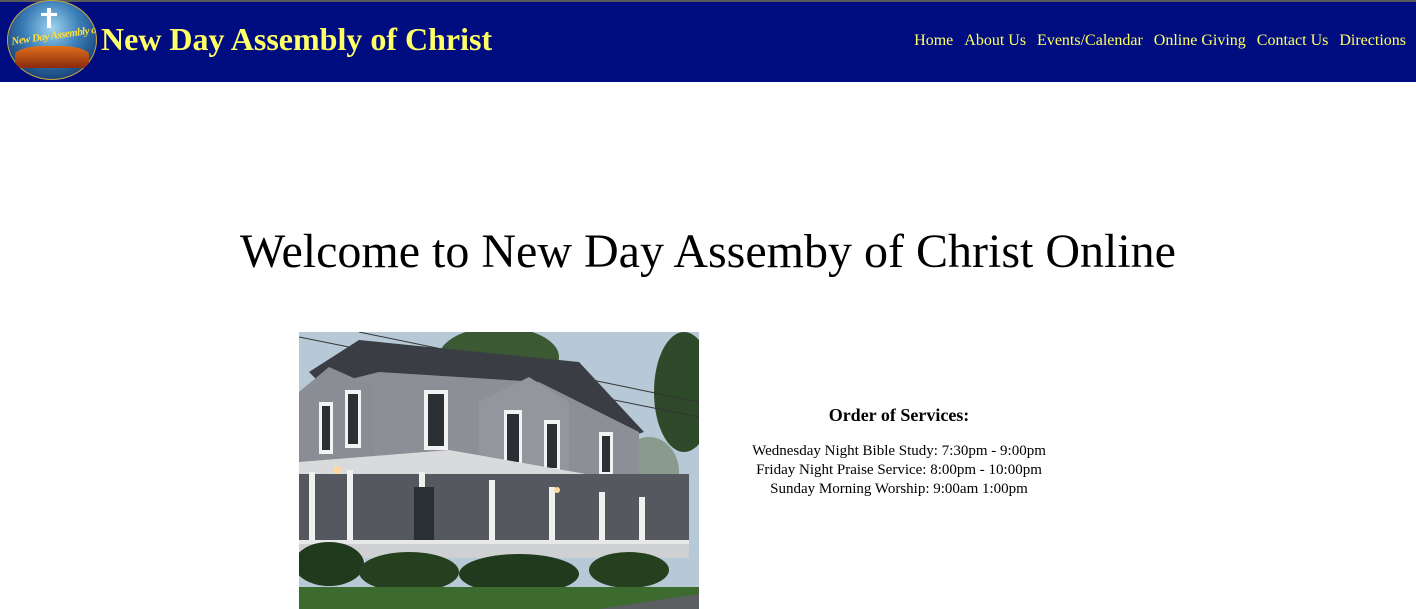 This screenshot has height=609, width=1416. What do you see at coordinates (933, 41) in the screenshot?
I see `nav-home: Home` at bounding box center [933, 41].